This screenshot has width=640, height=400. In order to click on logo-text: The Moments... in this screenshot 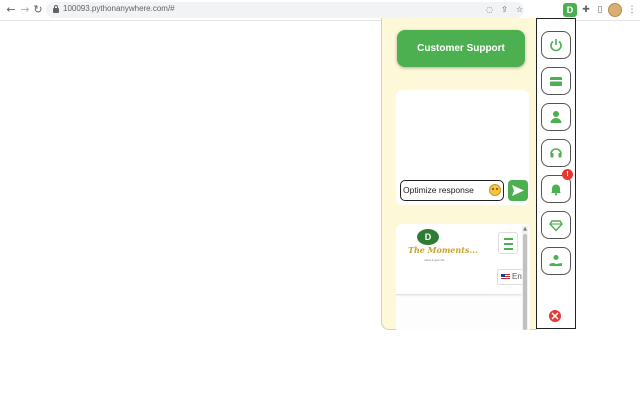, I will do `click(443, 250)`.